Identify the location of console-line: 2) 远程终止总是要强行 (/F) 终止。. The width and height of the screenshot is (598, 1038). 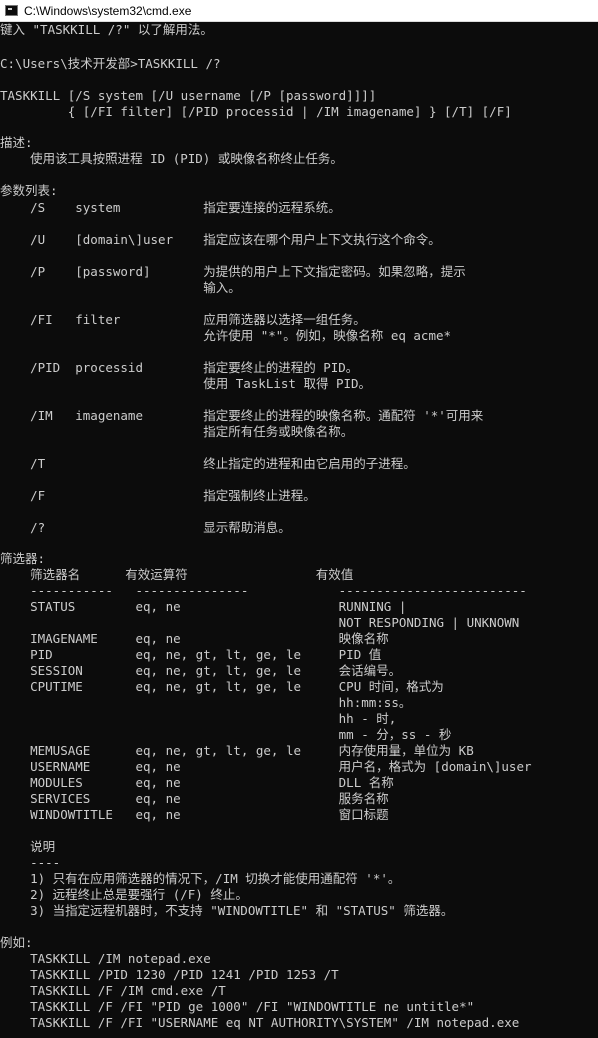
(124, 894).